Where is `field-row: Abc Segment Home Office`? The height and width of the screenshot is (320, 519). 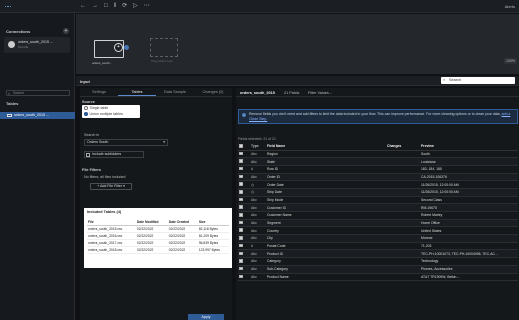
field-row: Abc Segment Home Office is located at coordinates (378, 223).